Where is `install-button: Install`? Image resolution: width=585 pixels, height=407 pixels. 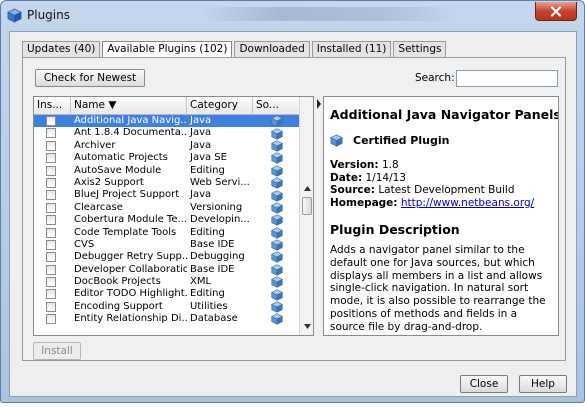 install-button: Install is located at coordinates (57, 351).